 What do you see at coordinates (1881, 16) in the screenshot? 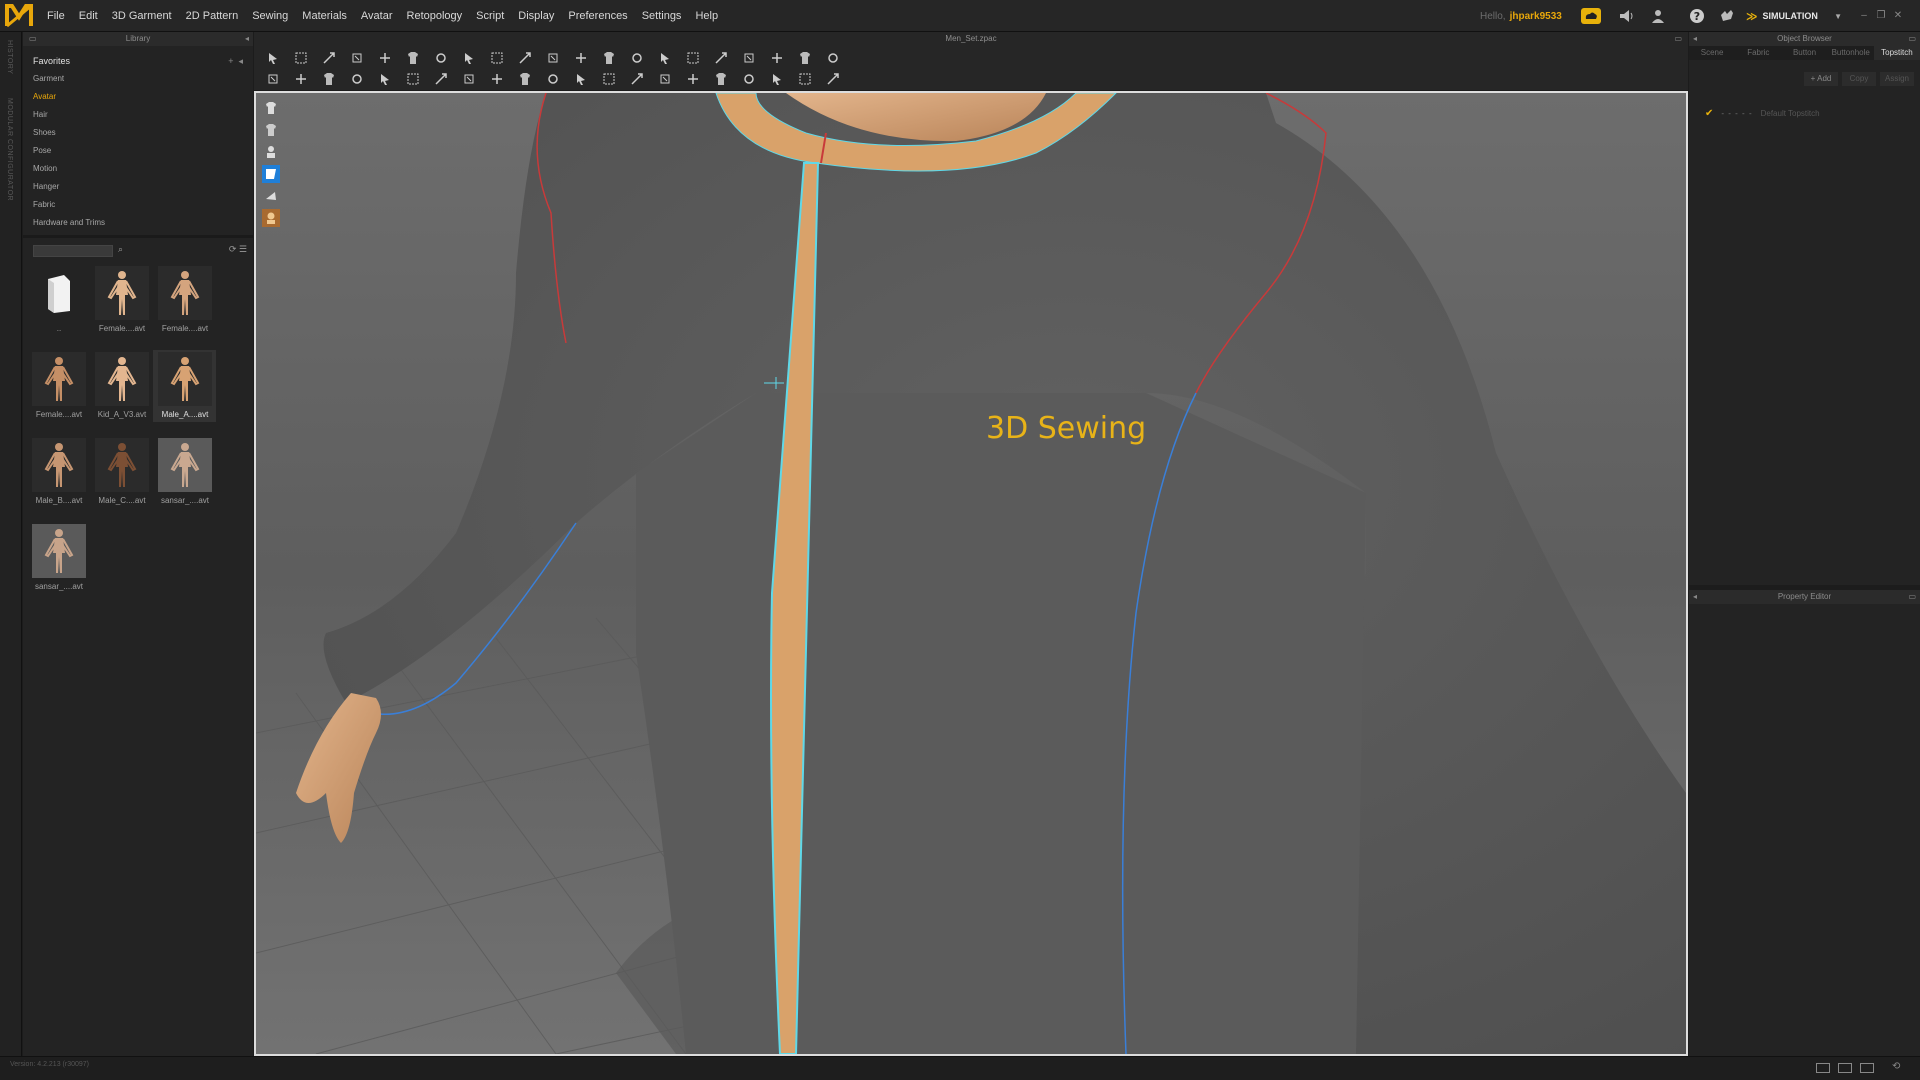
I see `restore-icon: ❐` at bounding box center [1881, 16].